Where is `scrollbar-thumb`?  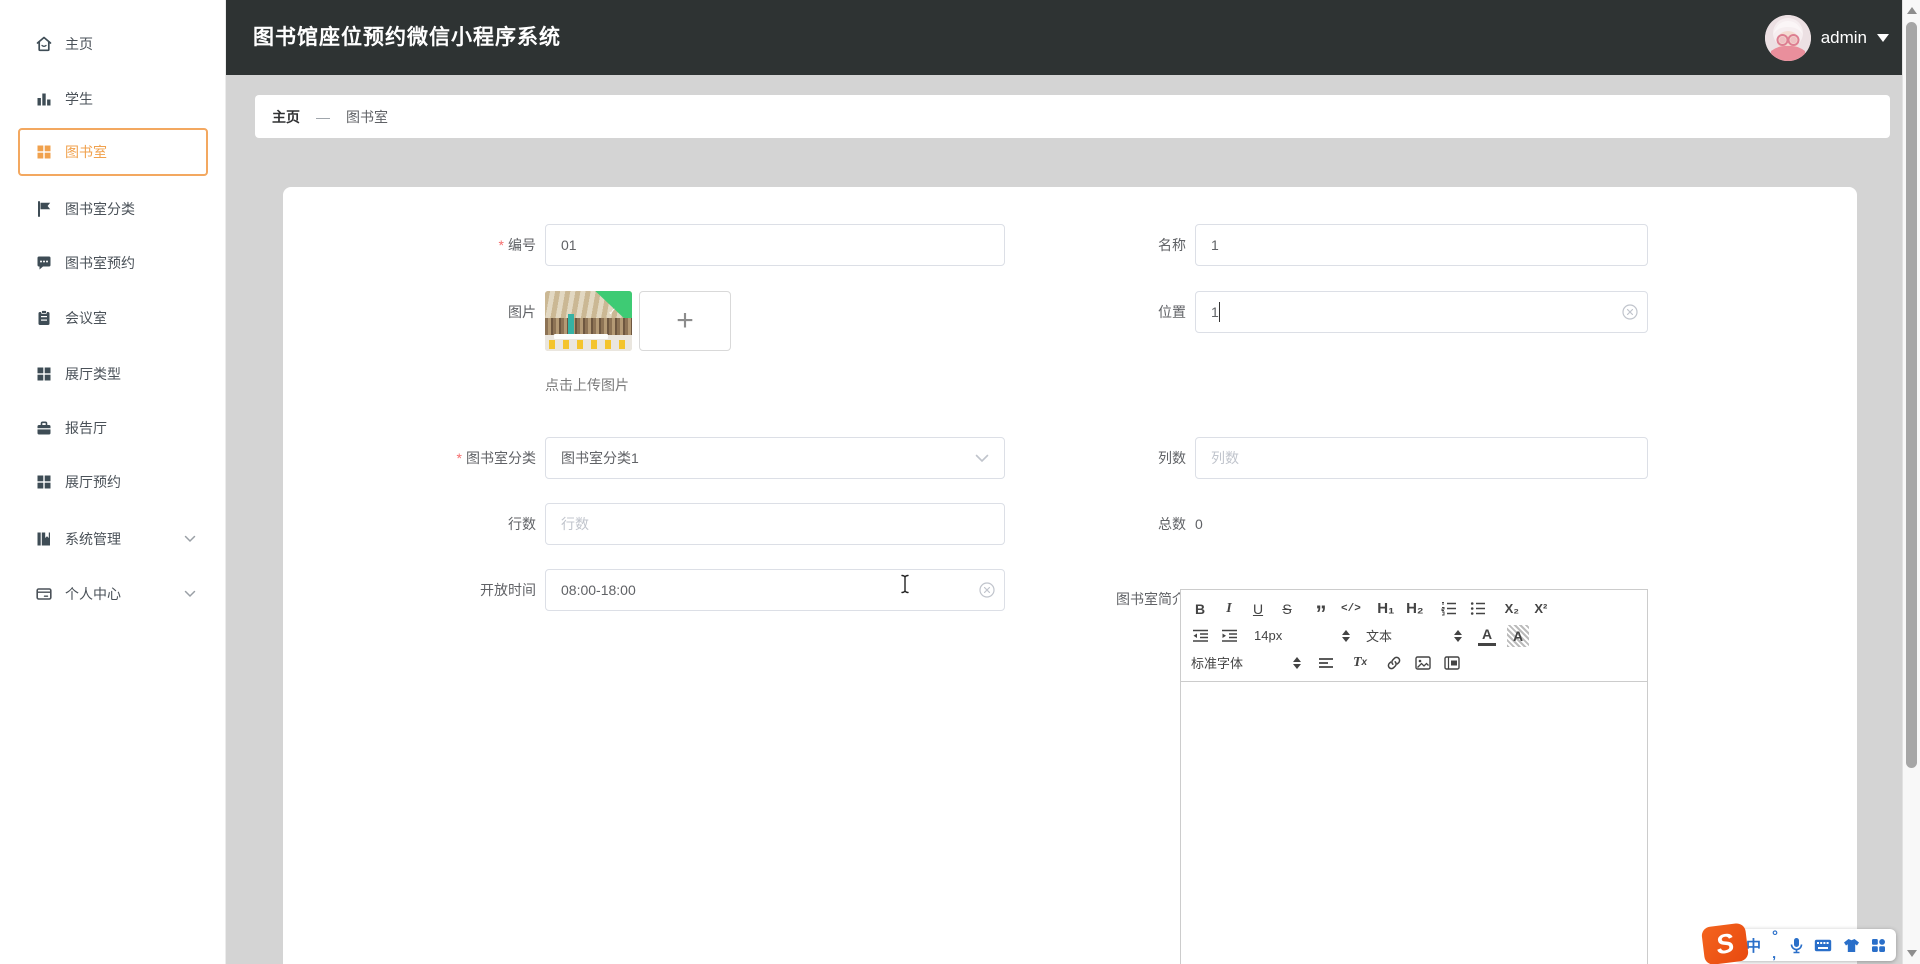 scrollbar-thumb is located at coordinates (1911, 395).